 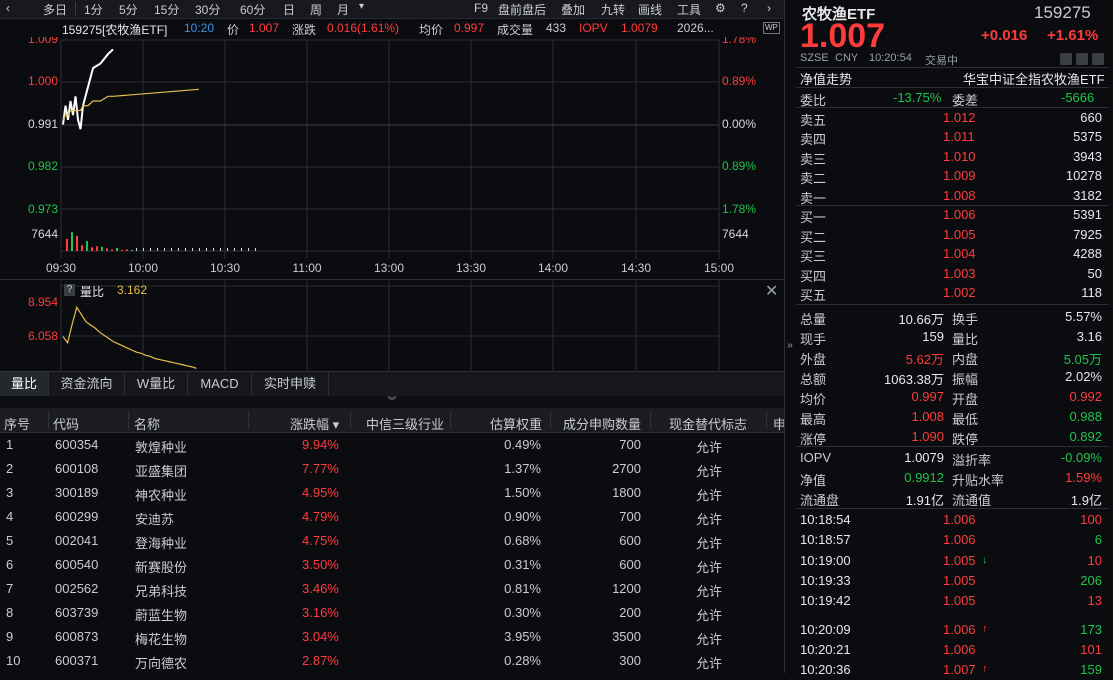 What do you see at coordinates (744, 8) in the screenshot?
I see `help-icon: ?` at bounding box center [744, 8].